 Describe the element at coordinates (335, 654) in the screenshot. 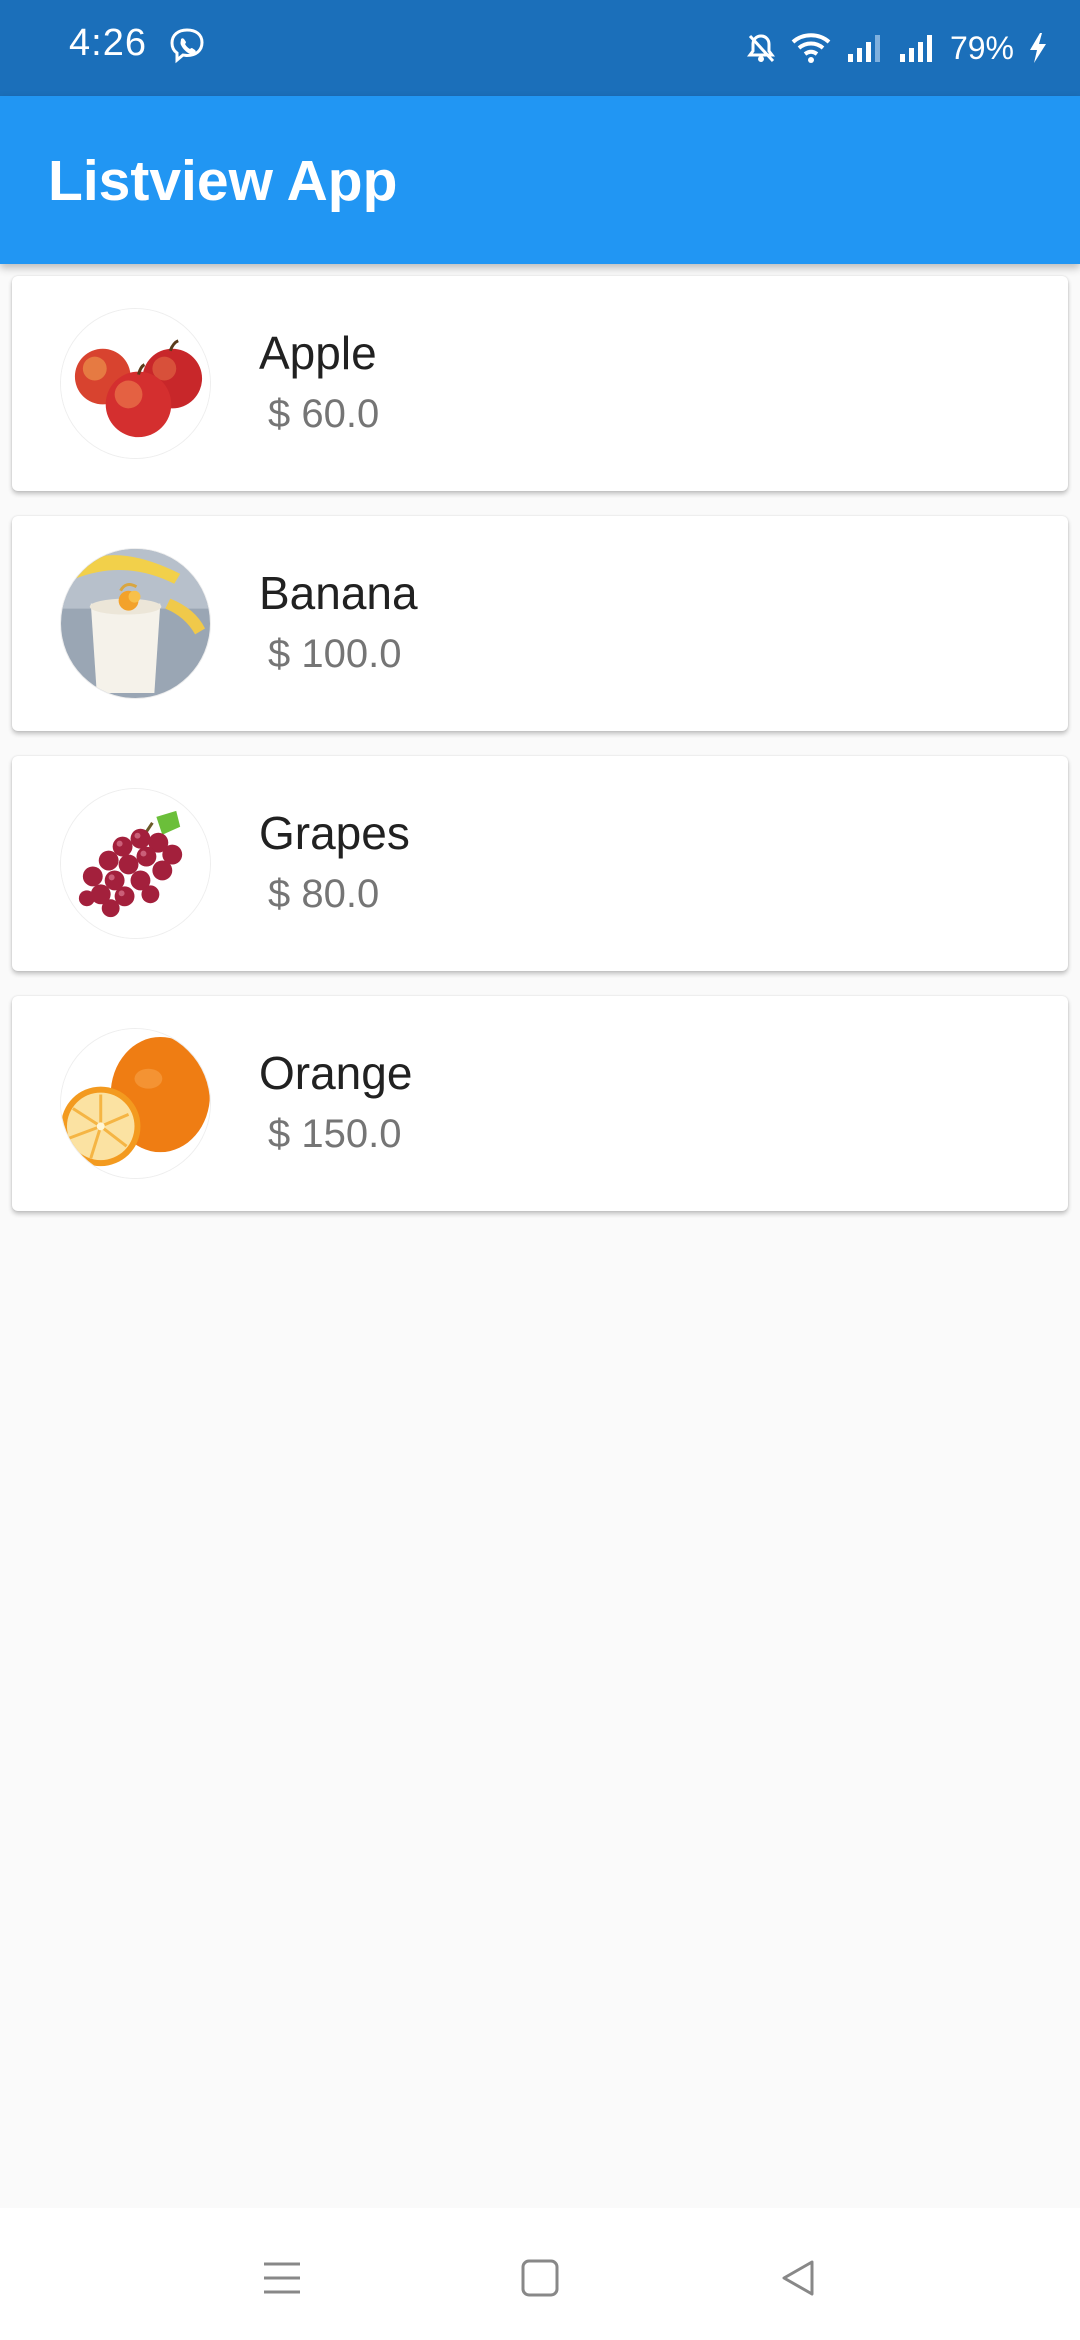

I see `item-price: $ 100.0` at that location.